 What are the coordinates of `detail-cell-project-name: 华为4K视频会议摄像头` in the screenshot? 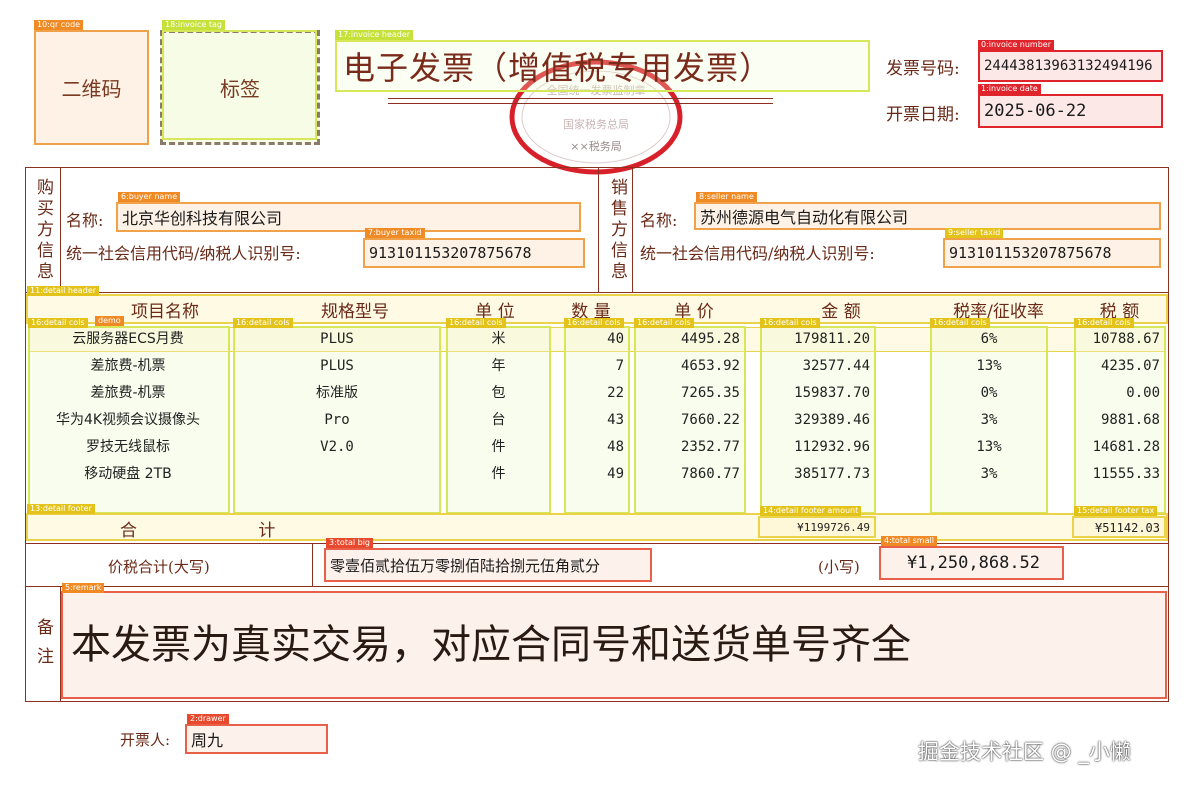 It's located at (128, 420).